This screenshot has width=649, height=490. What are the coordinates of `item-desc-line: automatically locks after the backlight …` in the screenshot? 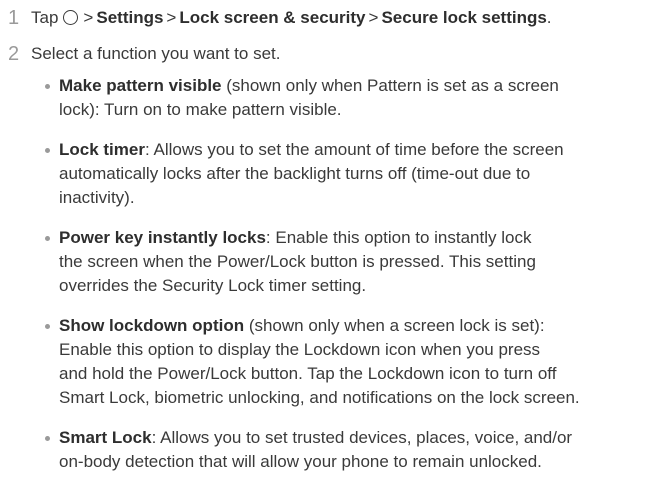 It's located at (295, 173).